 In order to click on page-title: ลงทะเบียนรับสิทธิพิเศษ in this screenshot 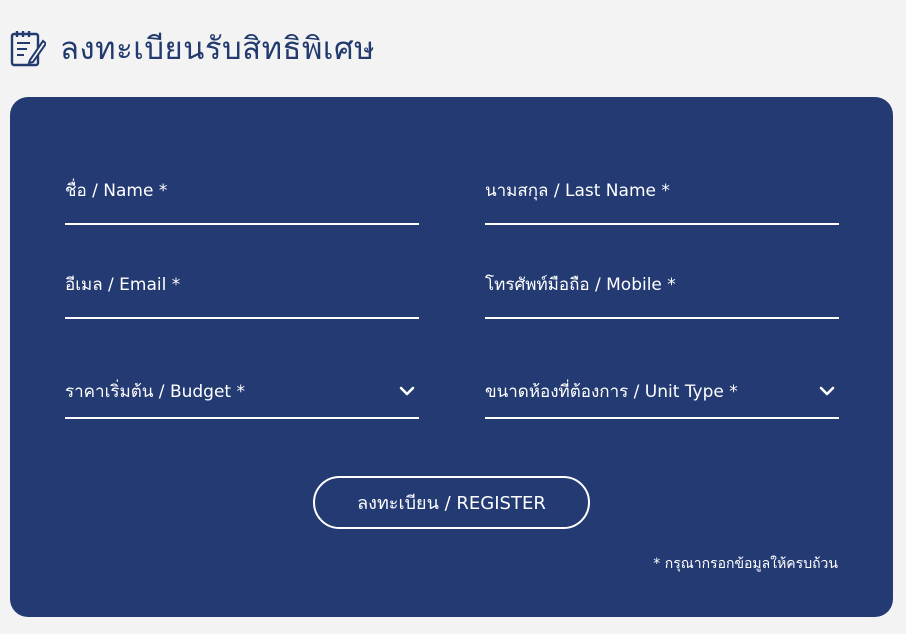, I will do `click(218, 49)`.